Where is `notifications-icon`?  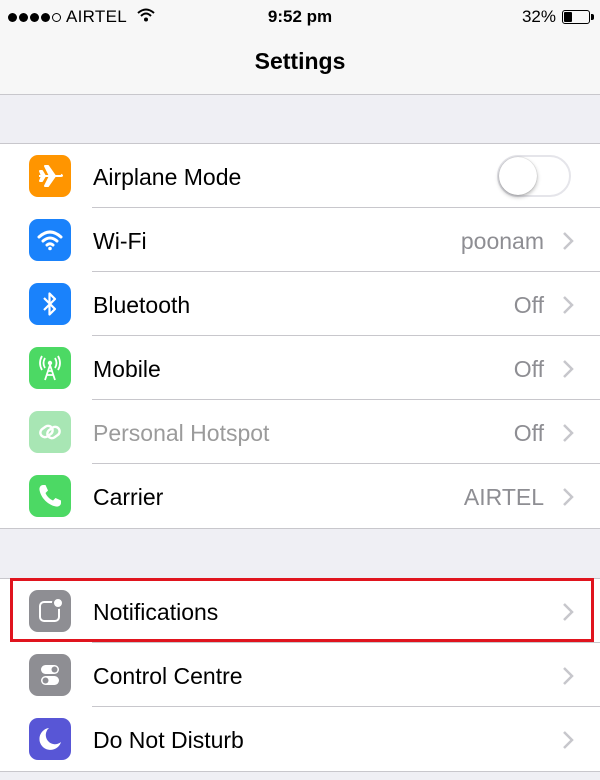 notifications-icon is located at coordinates (50, 611).